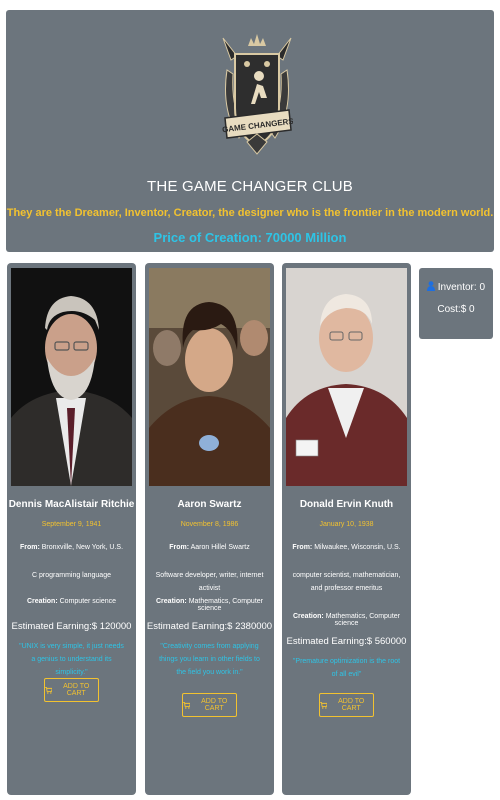 This screenshot has width=500, height=800. Describe the element at coordinates (88, 601) in the screenshot. I see `creation-value: Computer science` at that location.